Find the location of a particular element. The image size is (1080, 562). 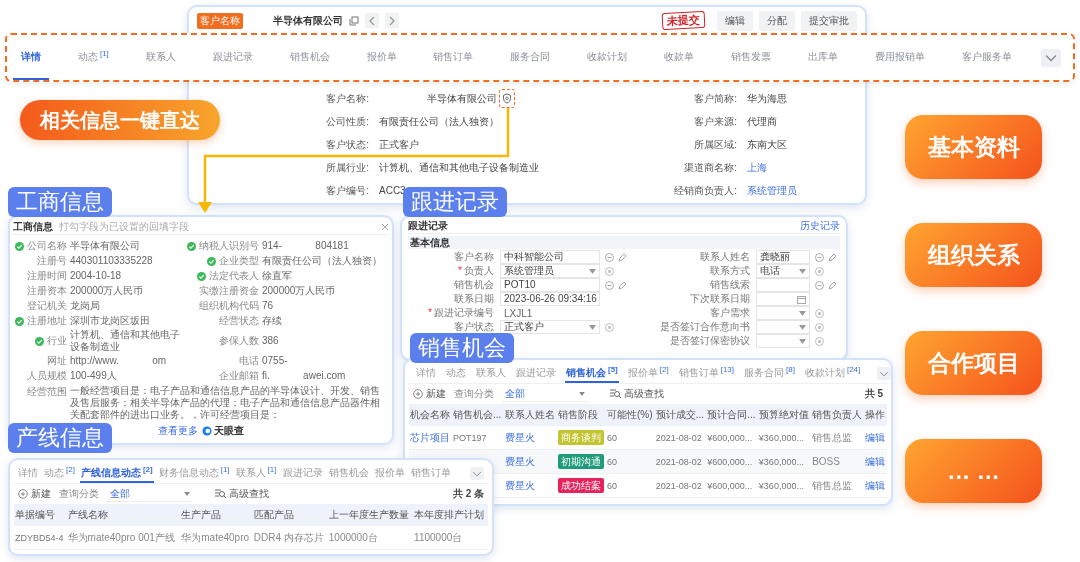

input-field: 电话 is located at coordinates (783, 271).